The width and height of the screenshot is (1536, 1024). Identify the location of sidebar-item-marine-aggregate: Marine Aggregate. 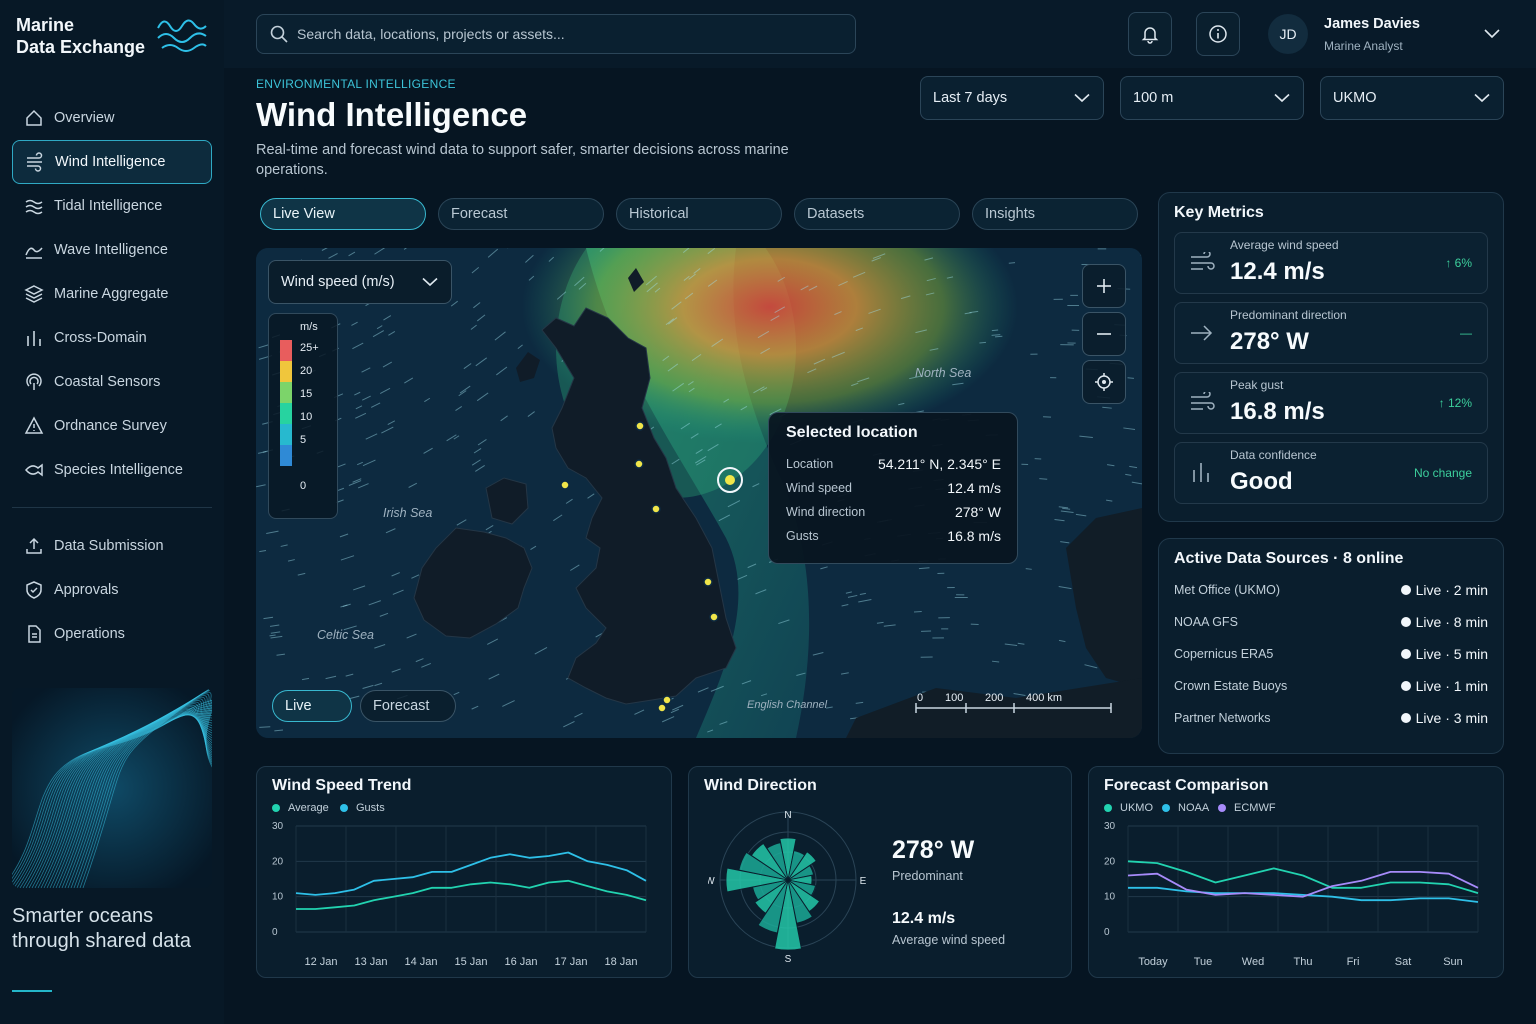
(112, 294).